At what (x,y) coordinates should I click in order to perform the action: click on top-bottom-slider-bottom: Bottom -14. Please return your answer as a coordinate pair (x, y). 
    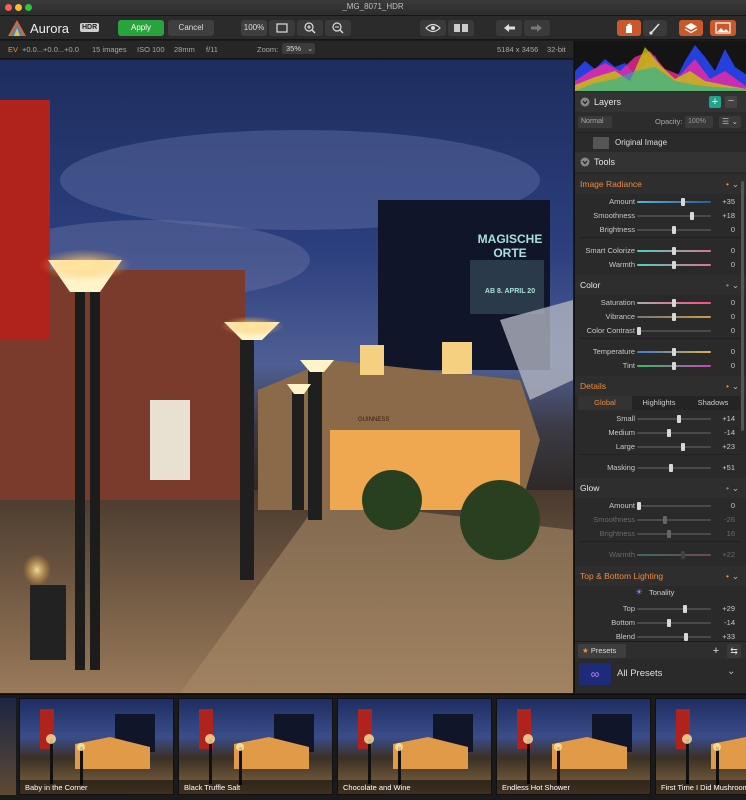
    Looking at the image, I should click on (655, 623).